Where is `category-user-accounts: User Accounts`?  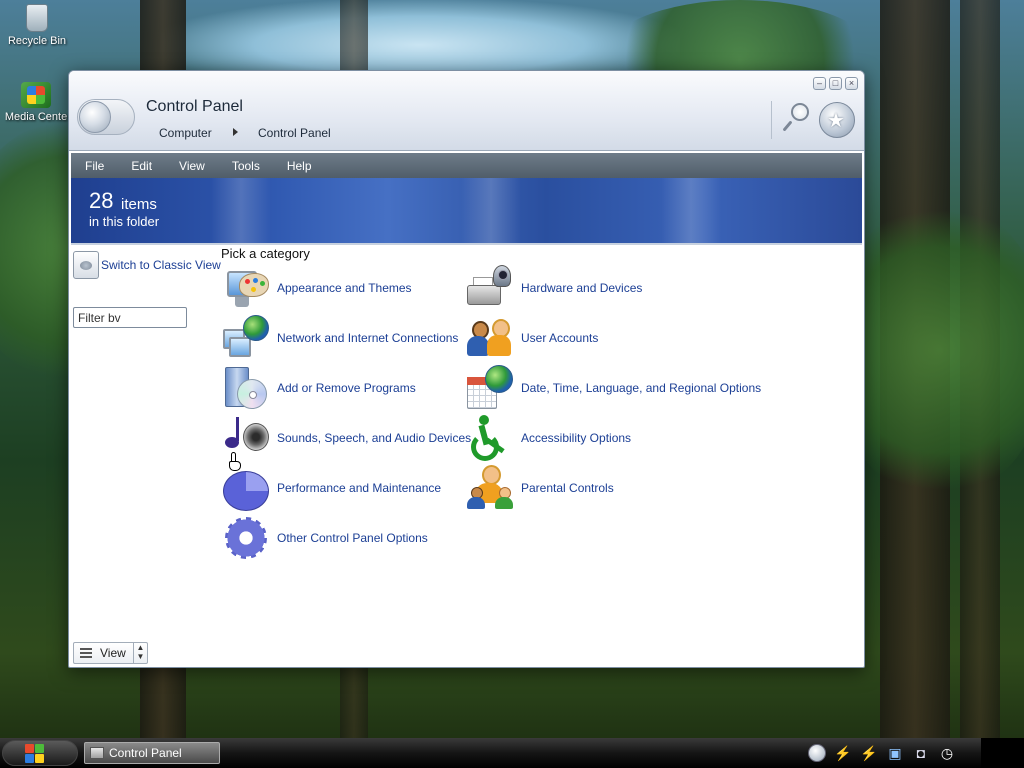 category-user-accounts: User Accounts is located at coordinates (531, 338).